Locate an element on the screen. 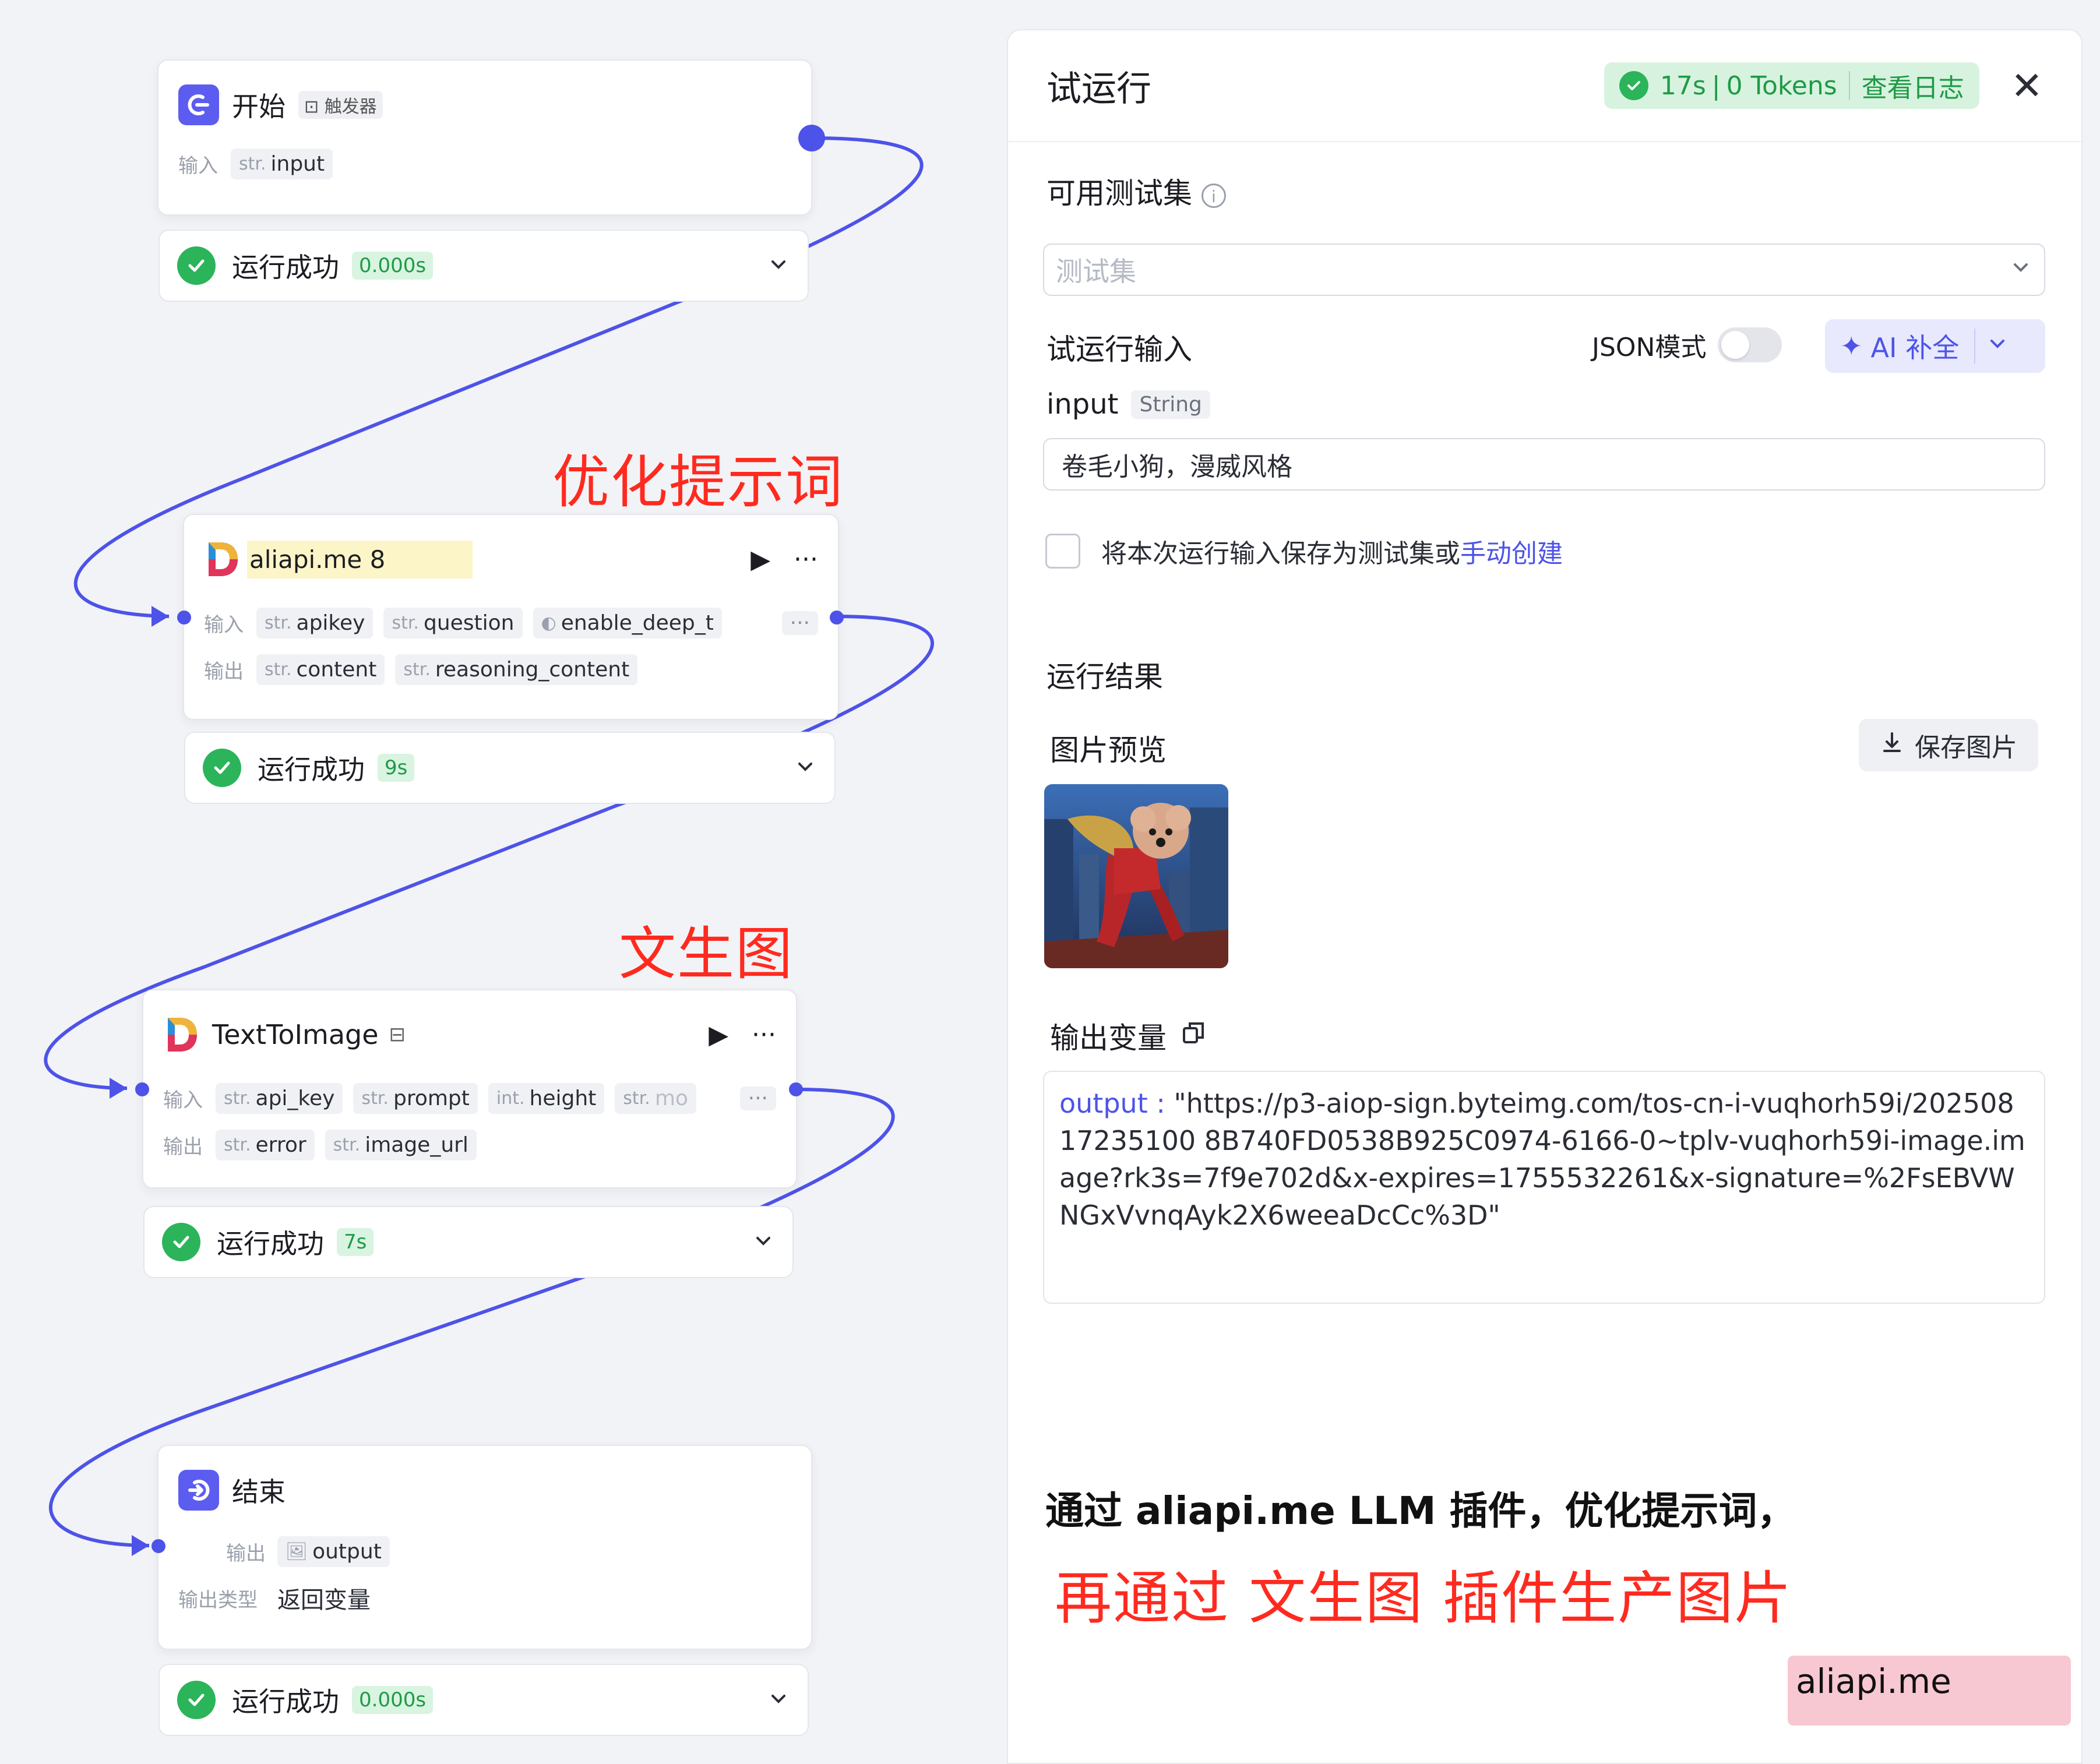 The height and width of the screenshot is (1764, 2100). generated-image-preview is located at coordinates (1136, 876).